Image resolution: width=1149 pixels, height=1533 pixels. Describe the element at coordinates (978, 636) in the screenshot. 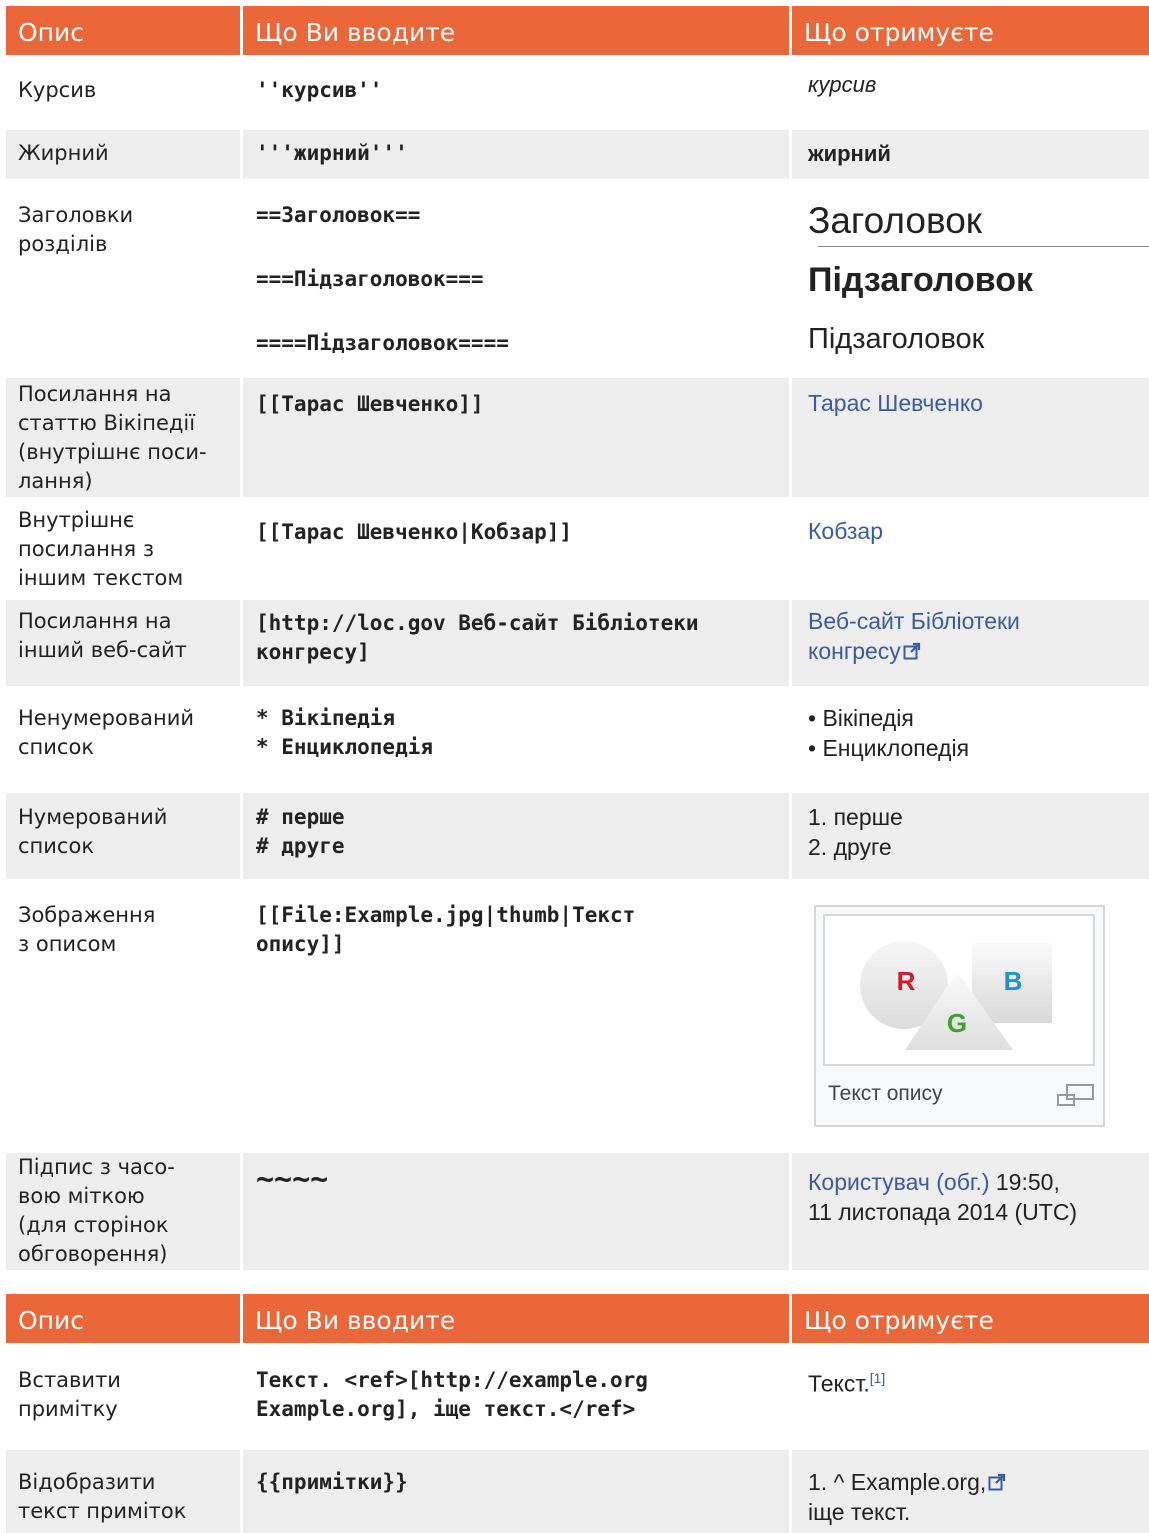

I see `external-link: Веб-сайт Бібліотеки конгресу` at that location.